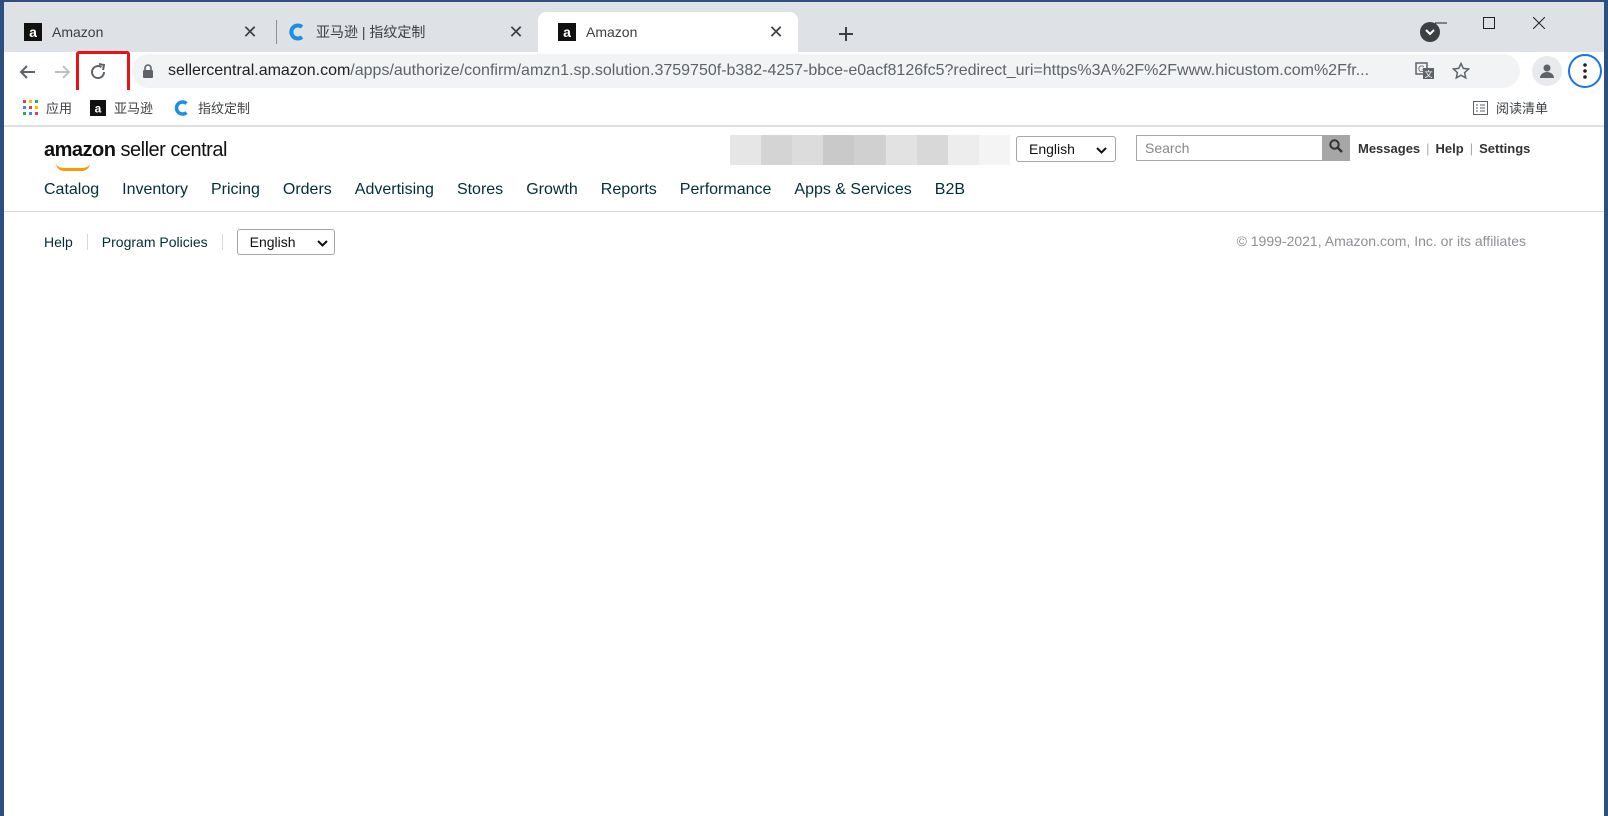 The image size is (1608, 816). Describe the element at coordinates (1441, 23) in the screenshot. I see `minimize-icon` at that location.